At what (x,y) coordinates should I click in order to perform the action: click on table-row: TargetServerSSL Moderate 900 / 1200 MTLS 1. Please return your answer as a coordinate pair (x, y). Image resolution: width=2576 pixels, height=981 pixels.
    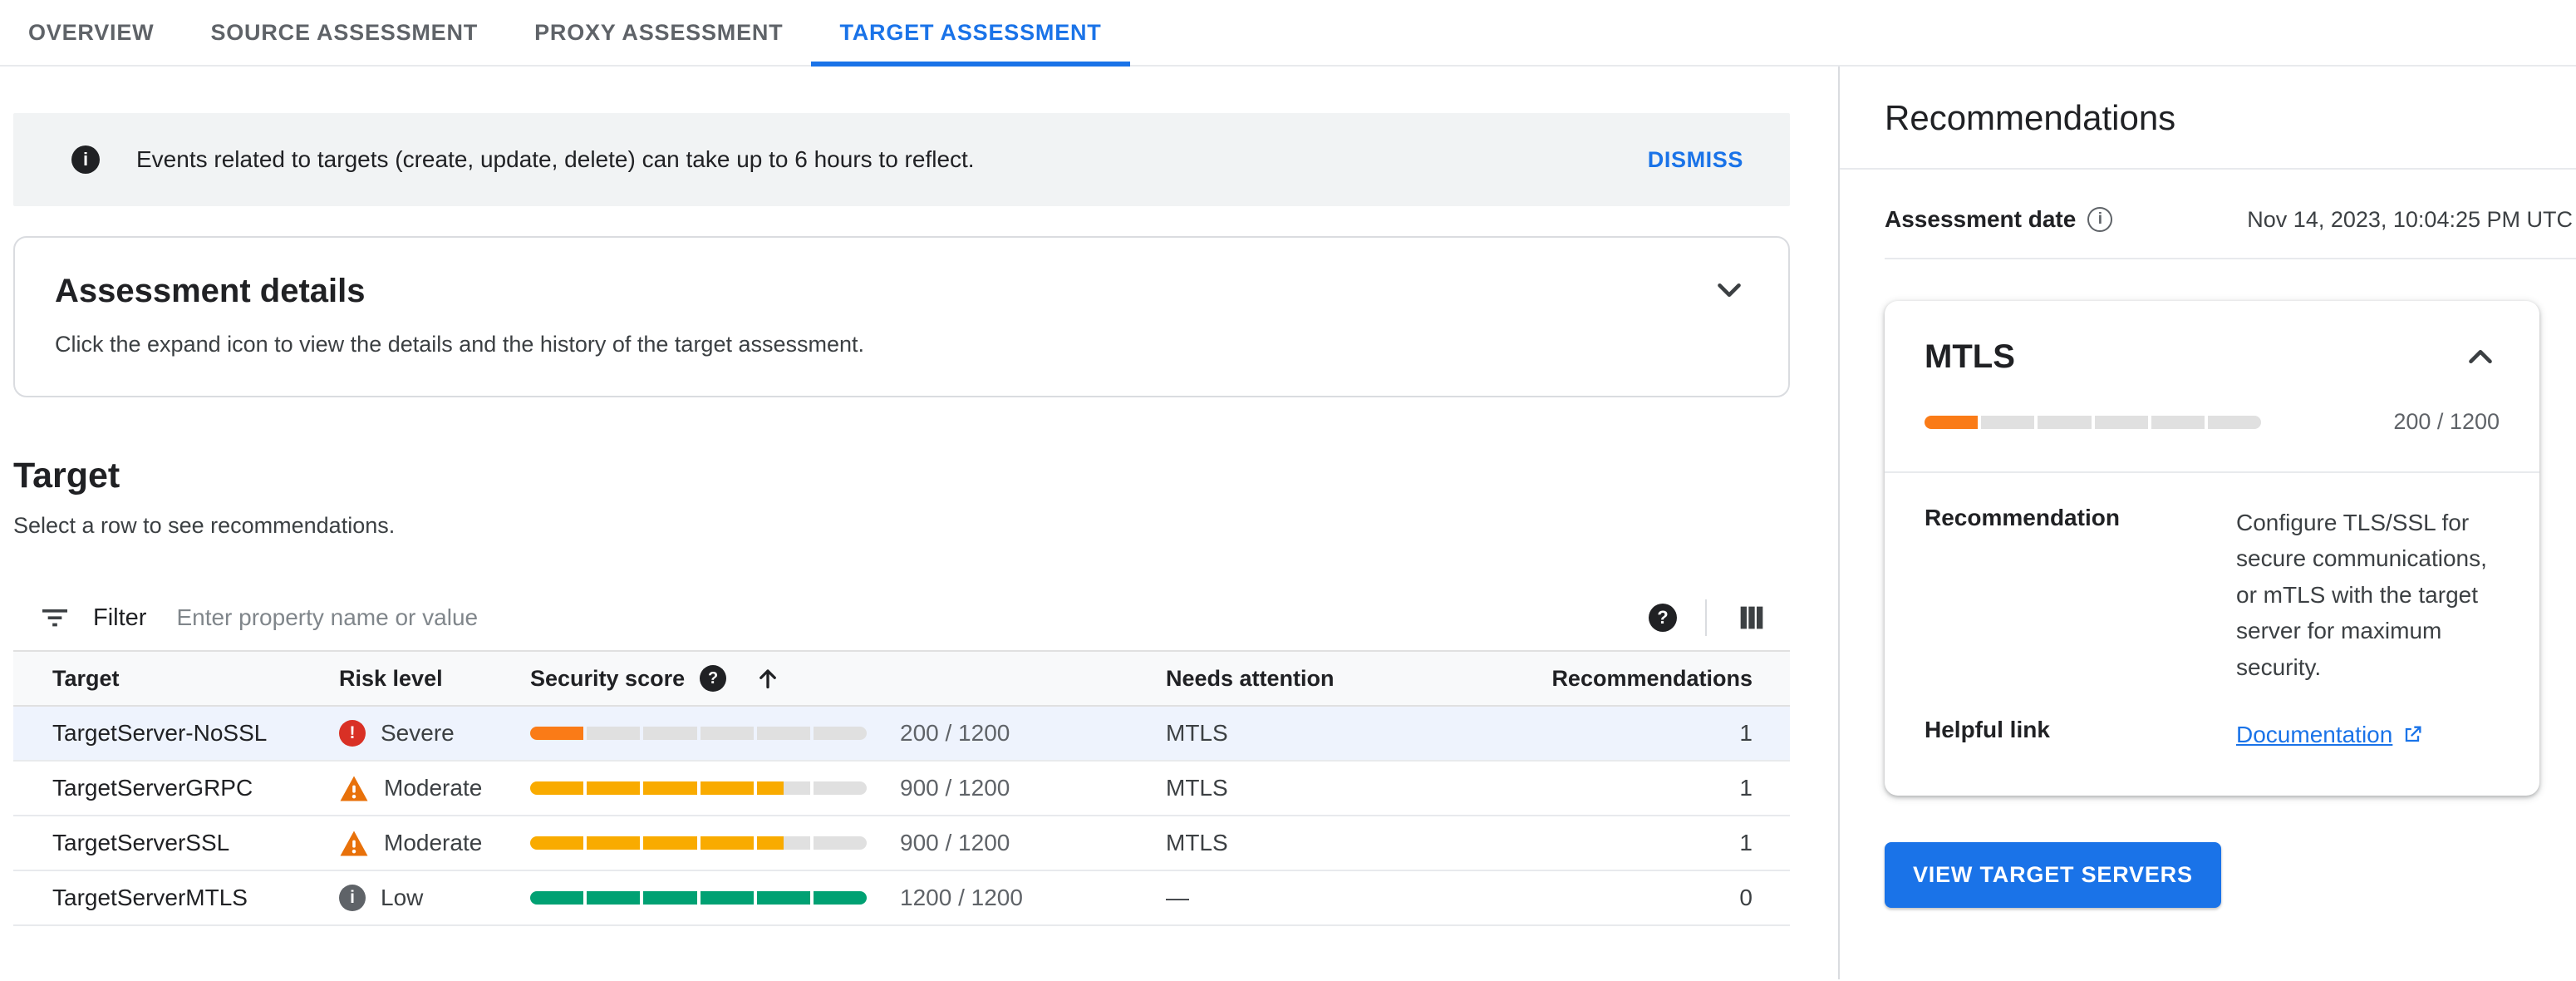
    Looking at the image, I should click on (902, 843).